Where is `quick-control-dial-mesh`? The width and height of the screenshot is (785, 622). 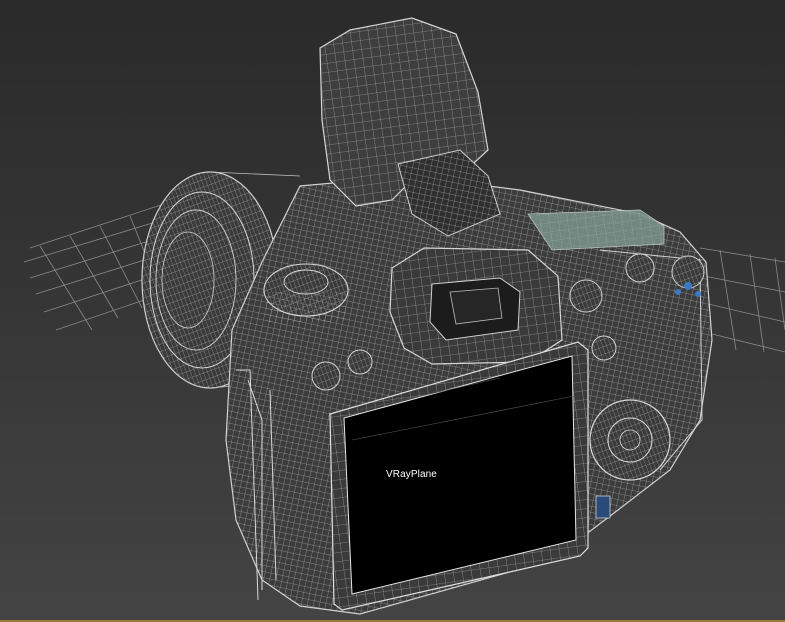
quick-control-dial-mesh is located at coordinates (630, 440).